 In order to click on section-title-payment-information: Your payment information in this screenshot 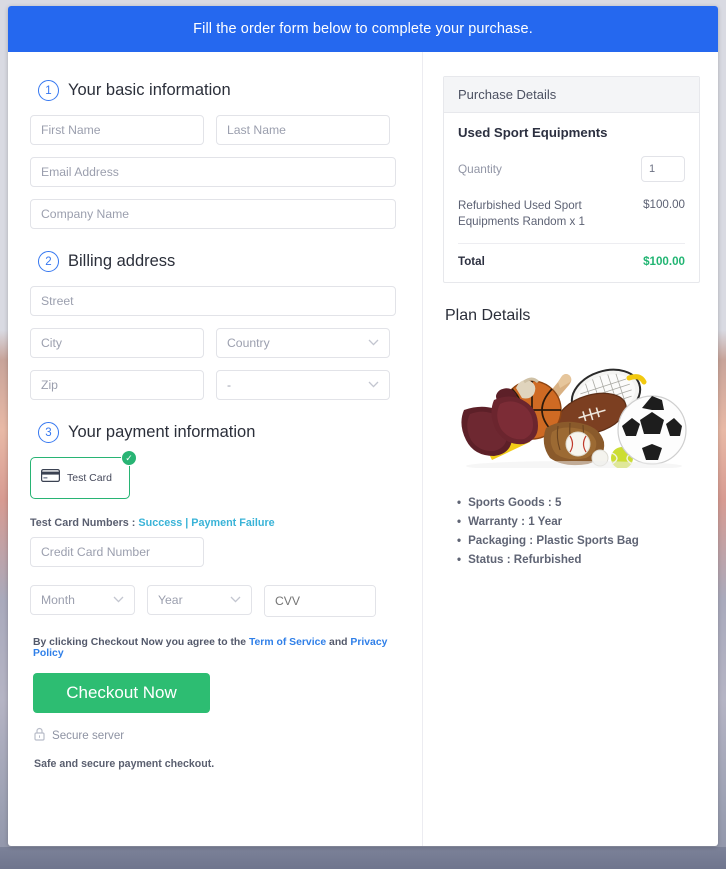, I will do `click(162, 432)`.